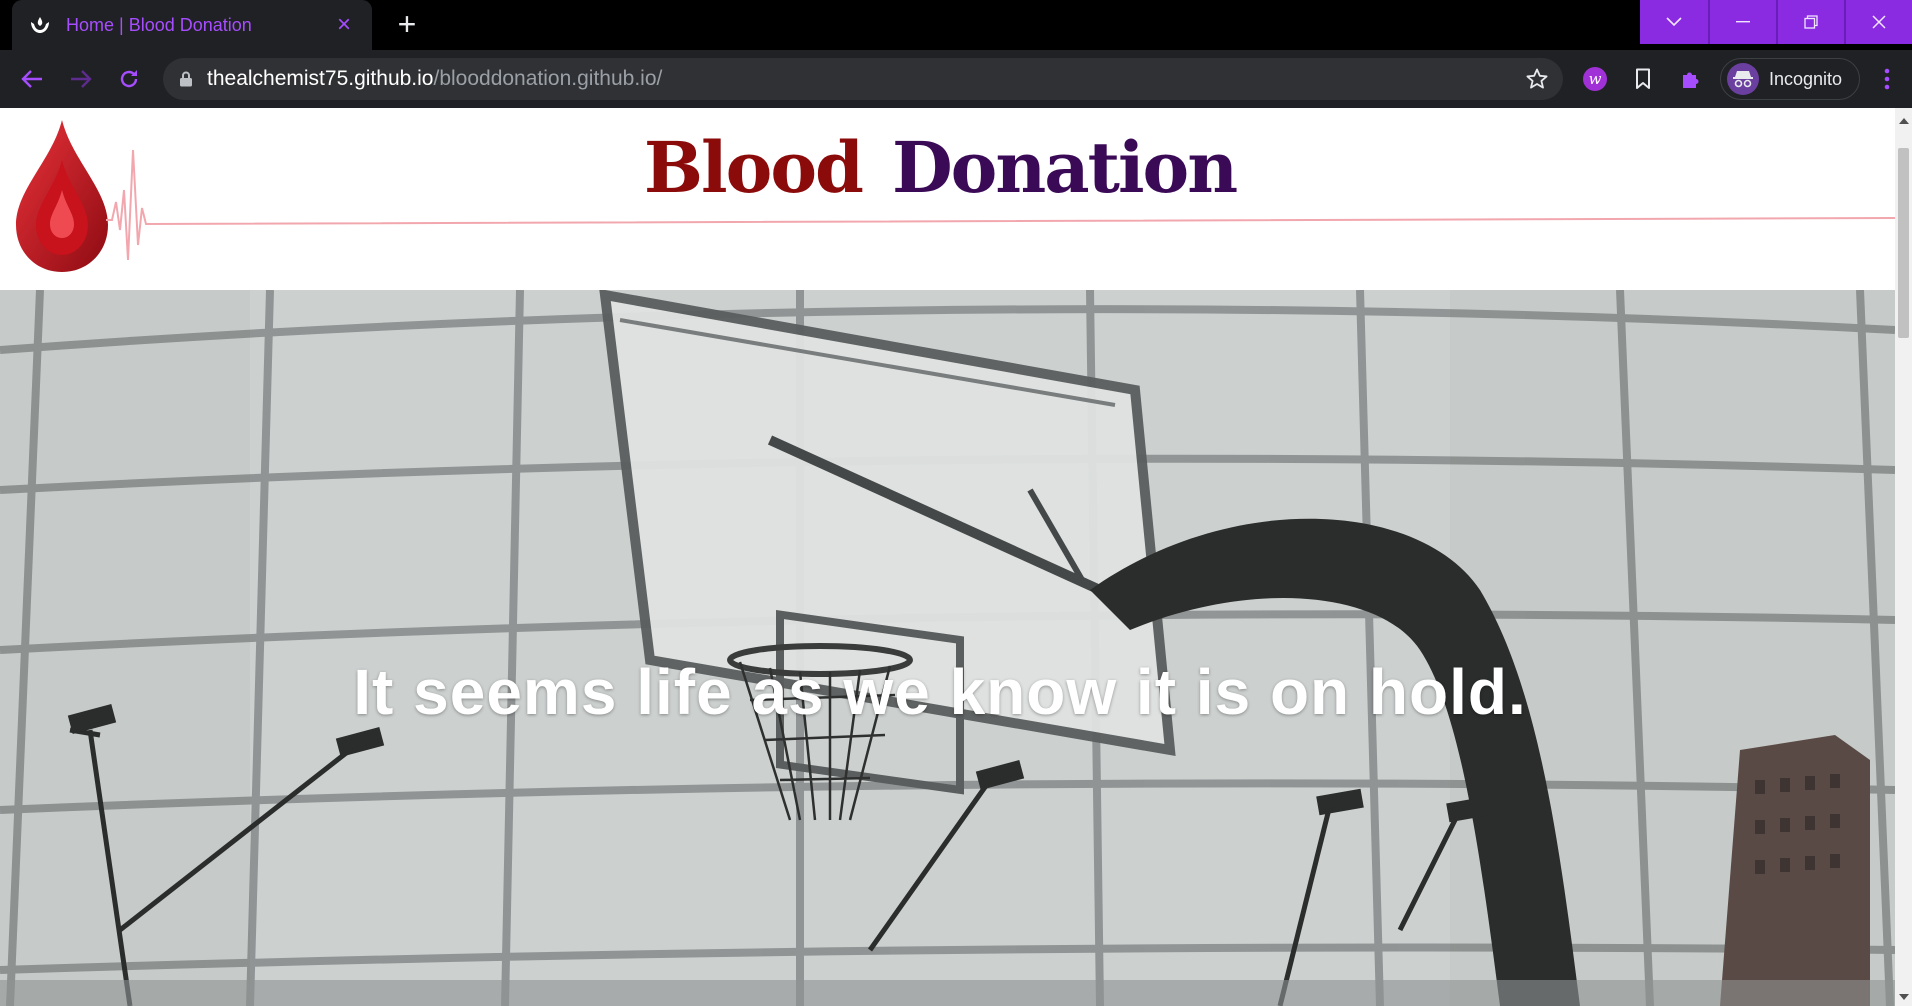 The width and height of the screenshot is (1912, 1006). What do you see at coordinates (1904, 997) in the screenshot?
I see `scroll-down-arrow-icon` at bounding box center [1904, 997].